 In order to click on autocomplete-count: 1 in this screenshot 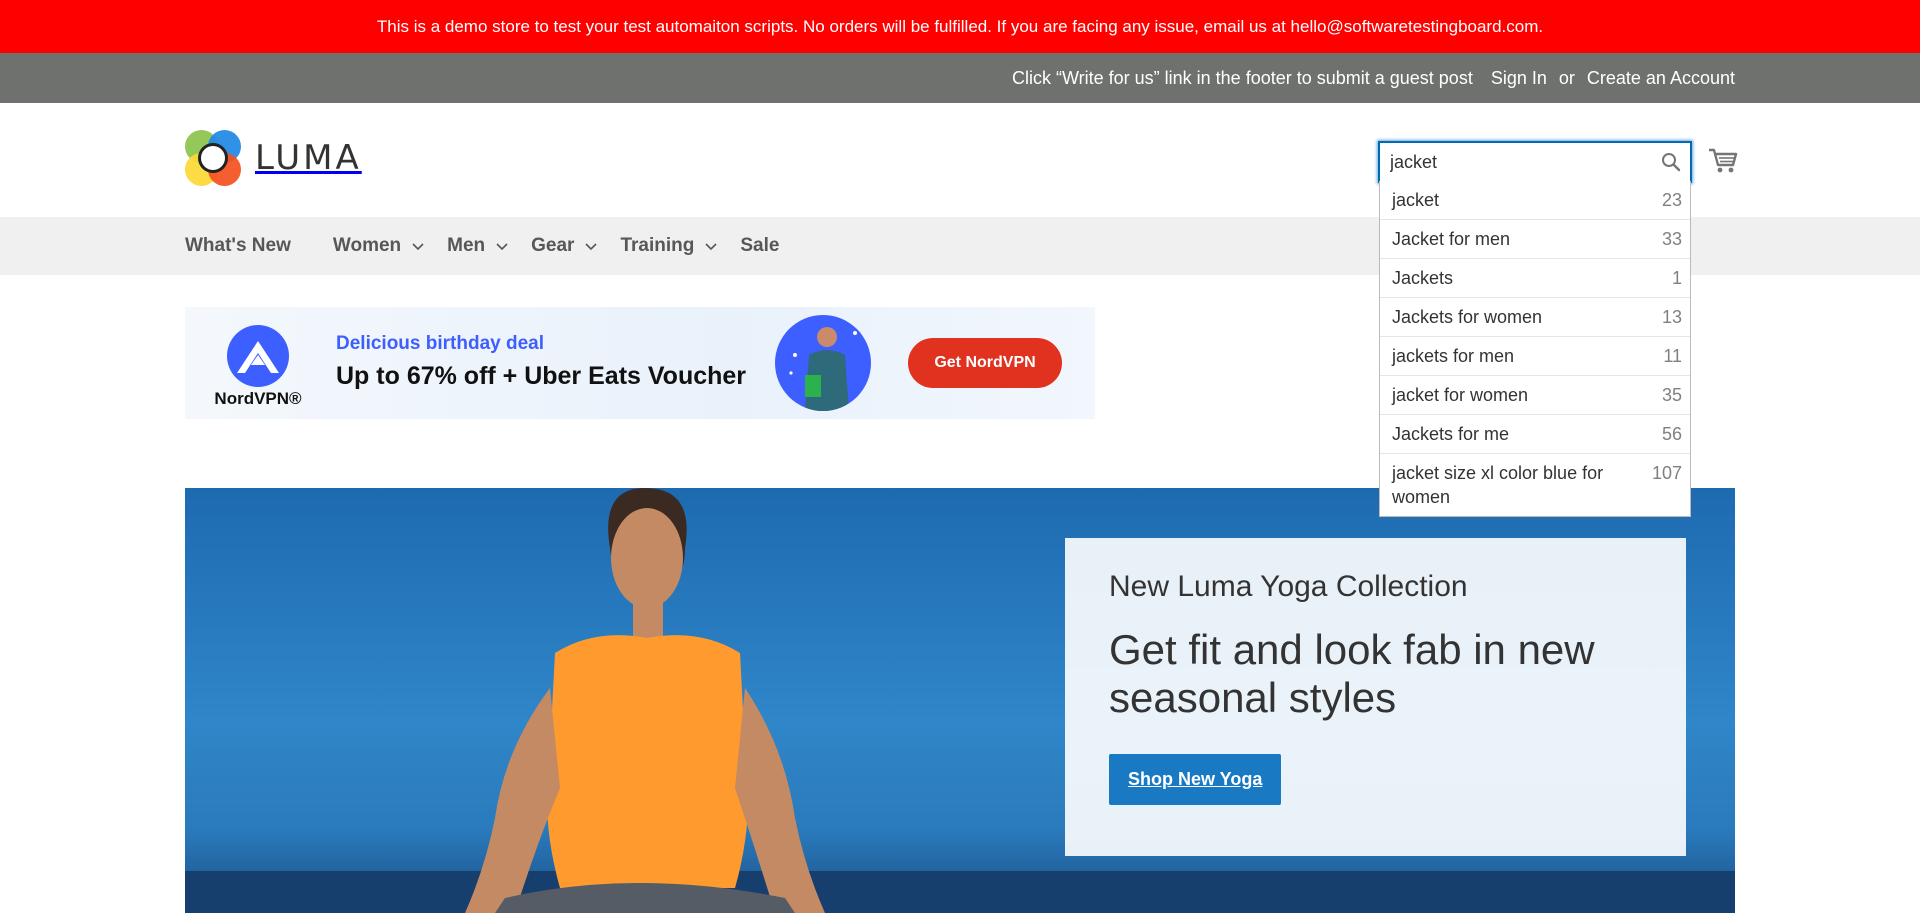, I will do `click(1676, 278)`.